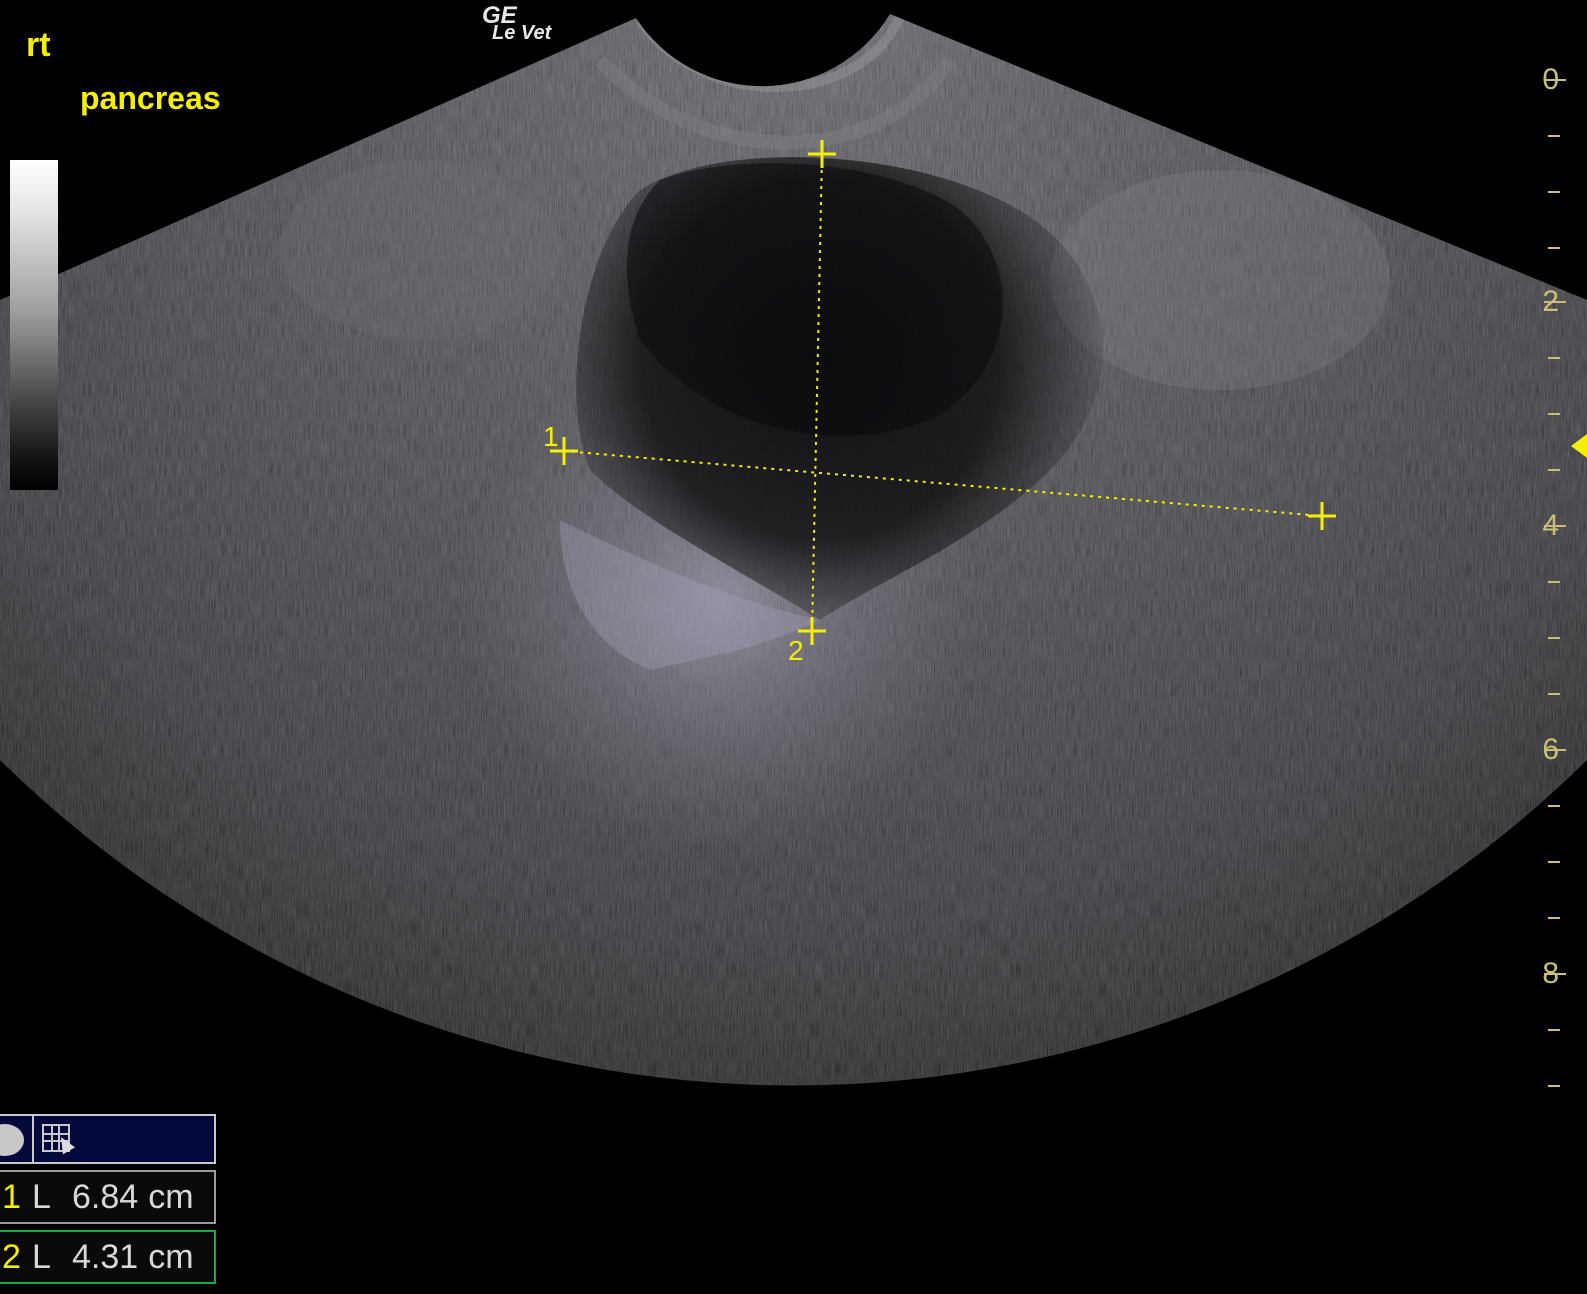 This screenshot has height=1294, width=1587. Describe the element at coordinates (11, 1256) in the screenshot. I see `measurement-index: 2` at that location.